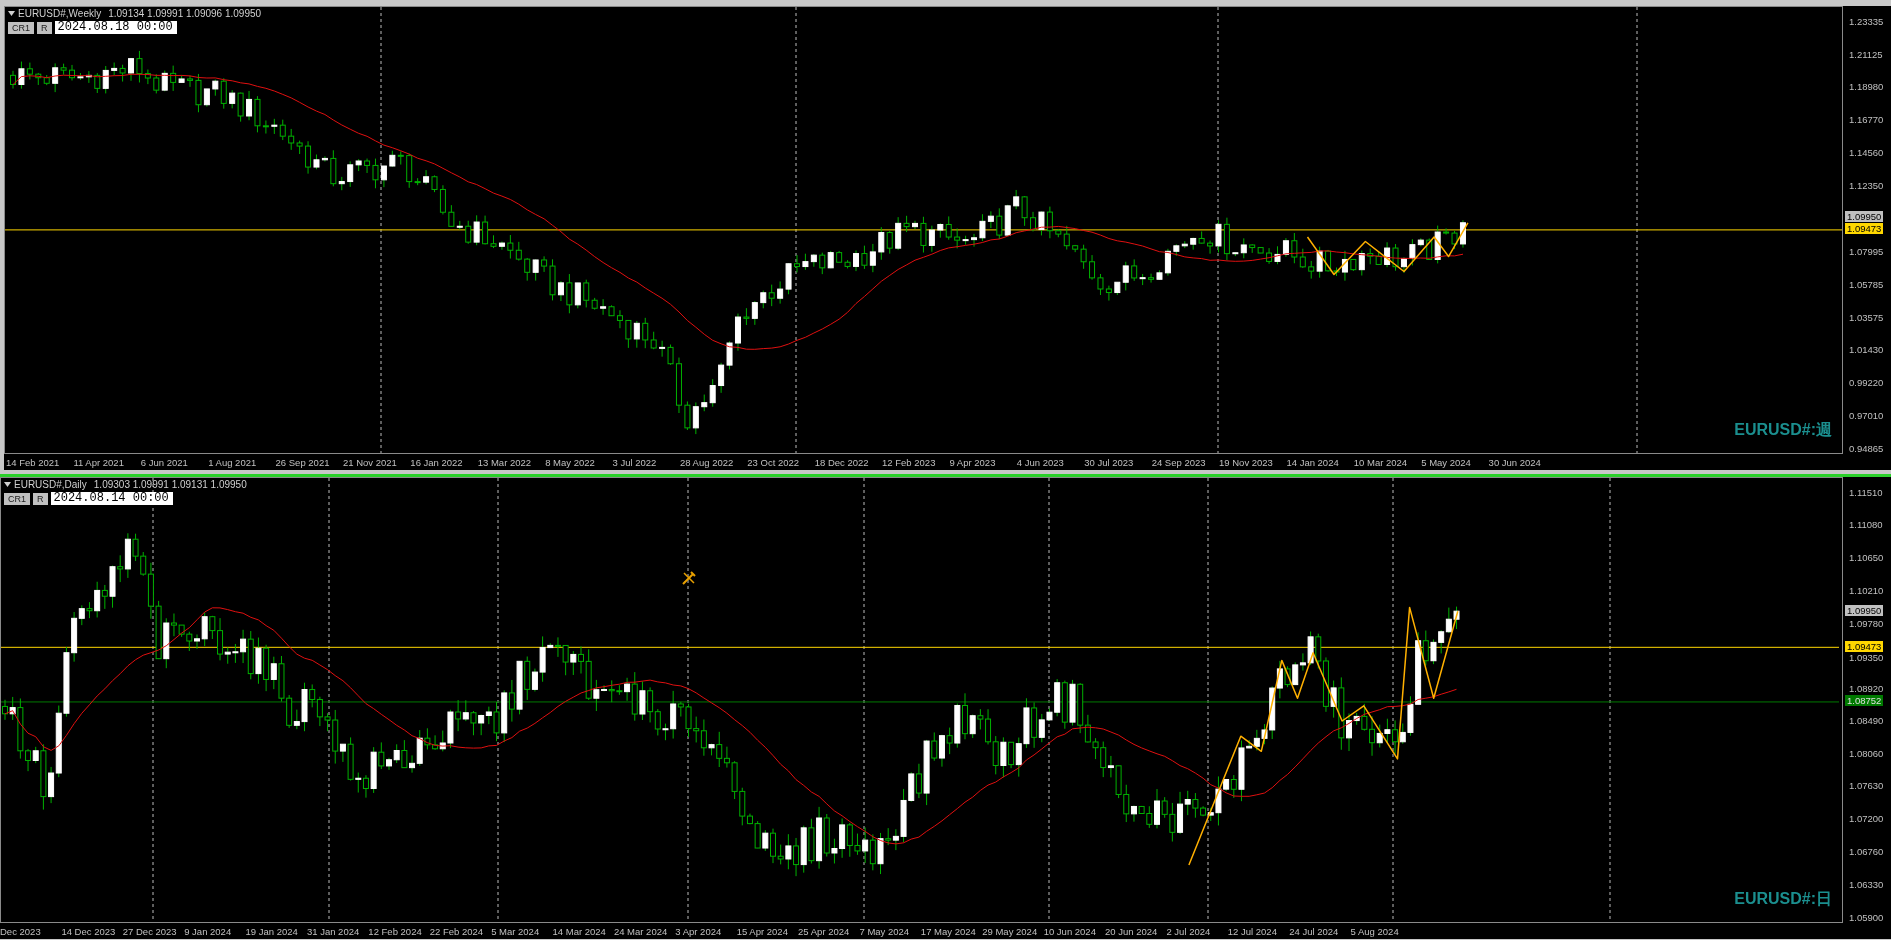 The height and width of the screenshot is (940, 1891). What do you see at coordinates (1189, 931) in the screenshot?
I see `date-label: 2 Jul 2024` at bounding box center [1189, 931].